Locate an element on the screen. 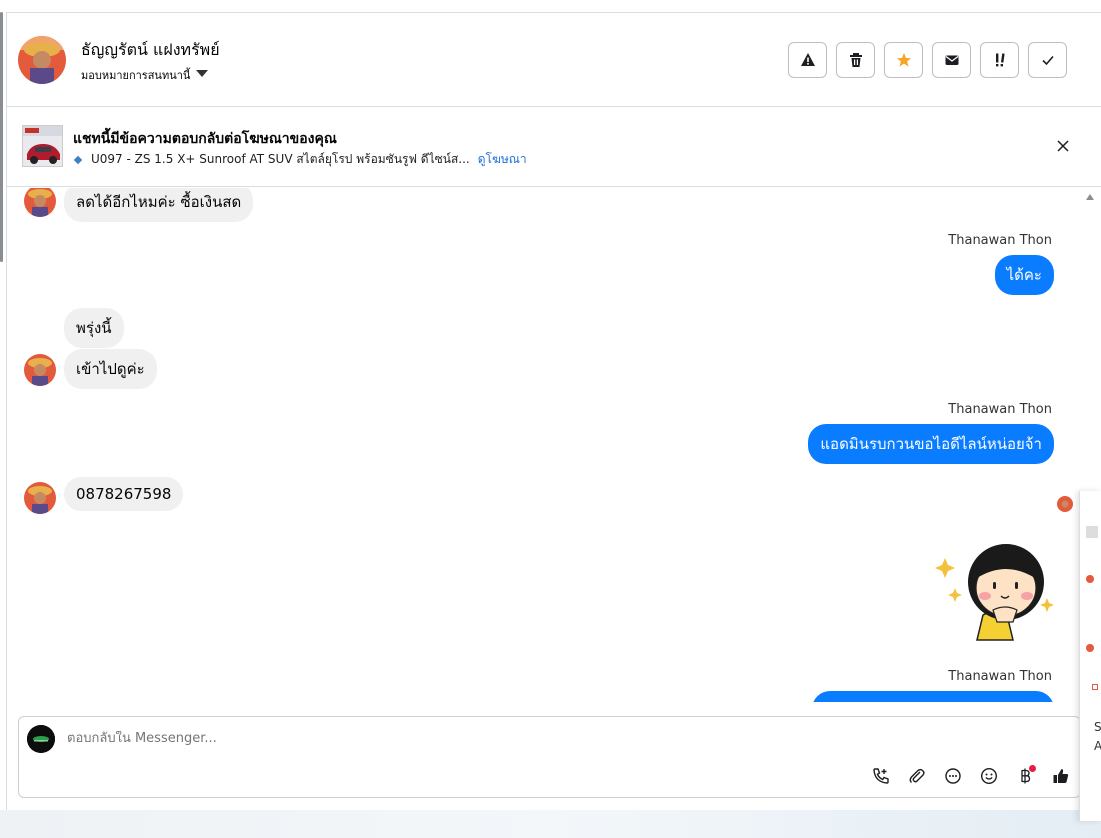  incoming-message: เข้าไปดูค่ะ is located at coordinates (110, 369).